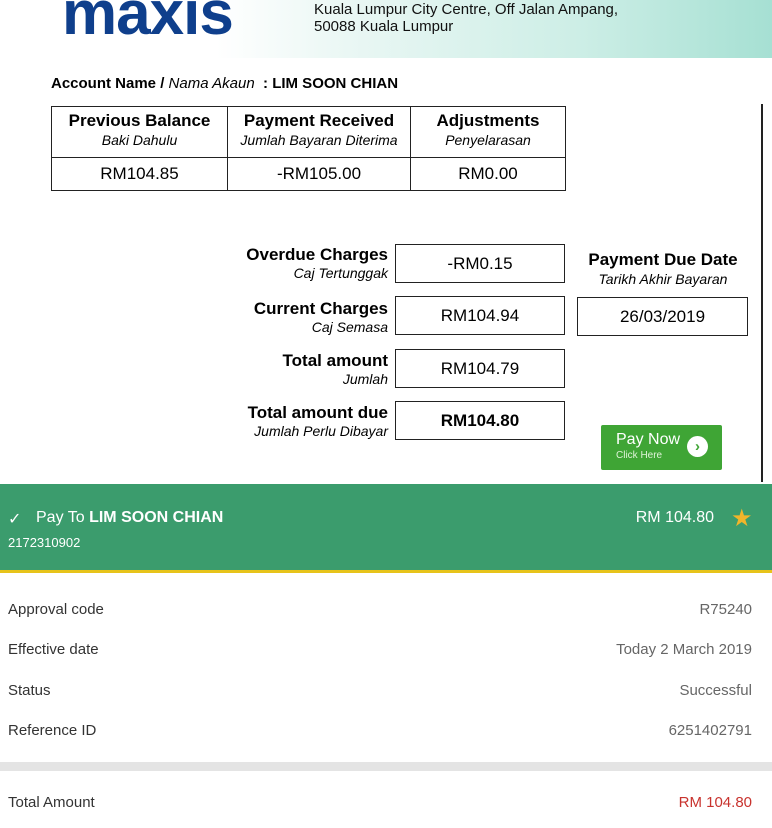 The image size is (772, 828). Describe the element at coordinates (156, 517) in the screenshot. I see `payee-name: LIM SOON CHIAN` at that location.